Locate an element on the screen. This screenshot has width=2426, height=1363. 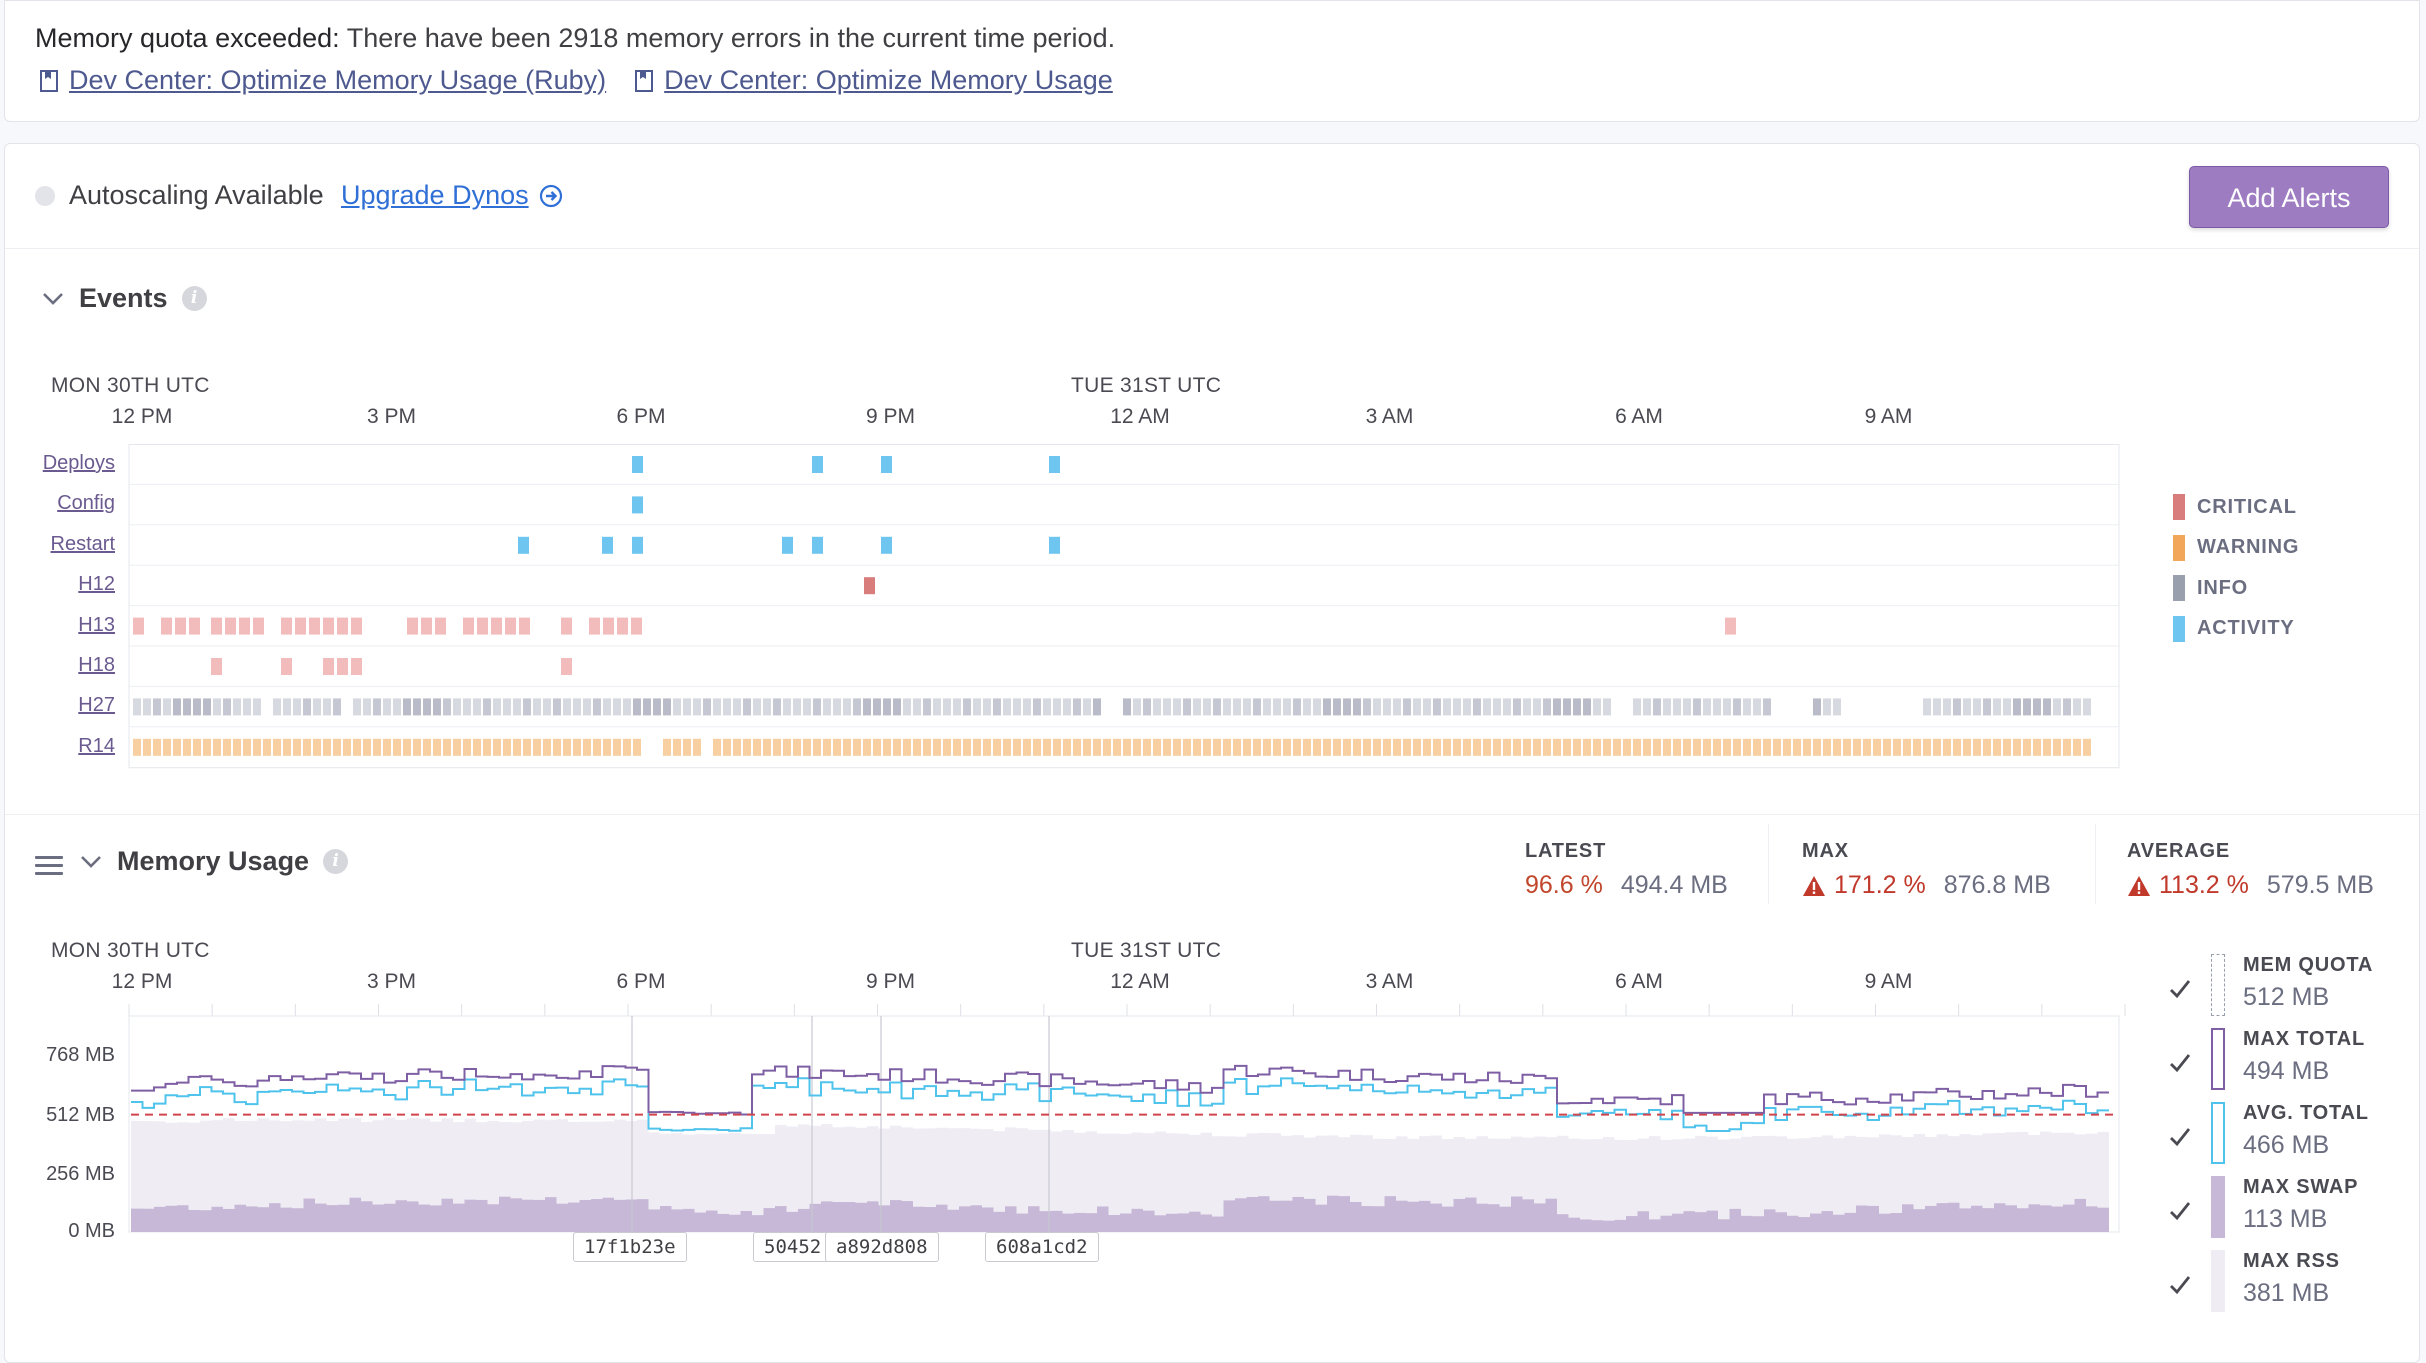
memory-legend-item: MAX SWAP 113 MB is located at coordinates (2262, 1207).